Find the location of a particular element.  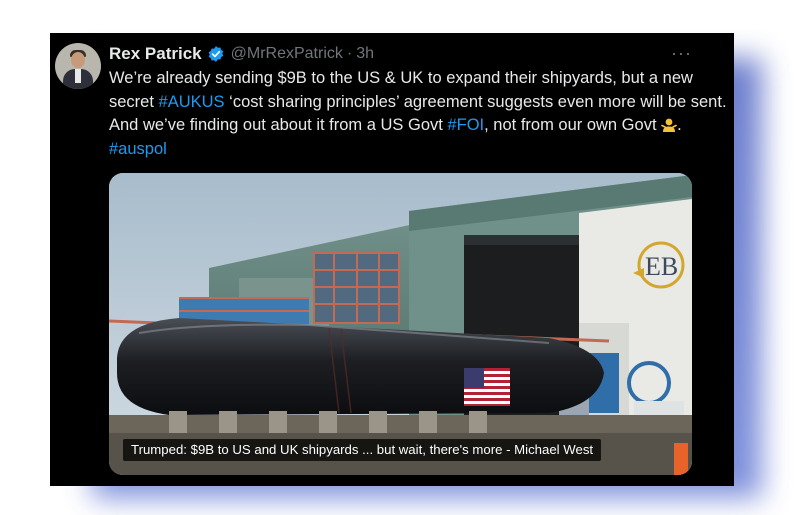

hashtag-aukus: #AUKUS is located at coordinates (192, 102).